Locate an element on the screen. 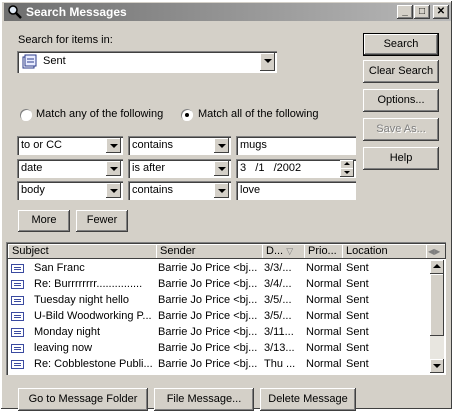 This screenshot has width=453, height=411. scroll-thumb is located at coordinates (437, 305).